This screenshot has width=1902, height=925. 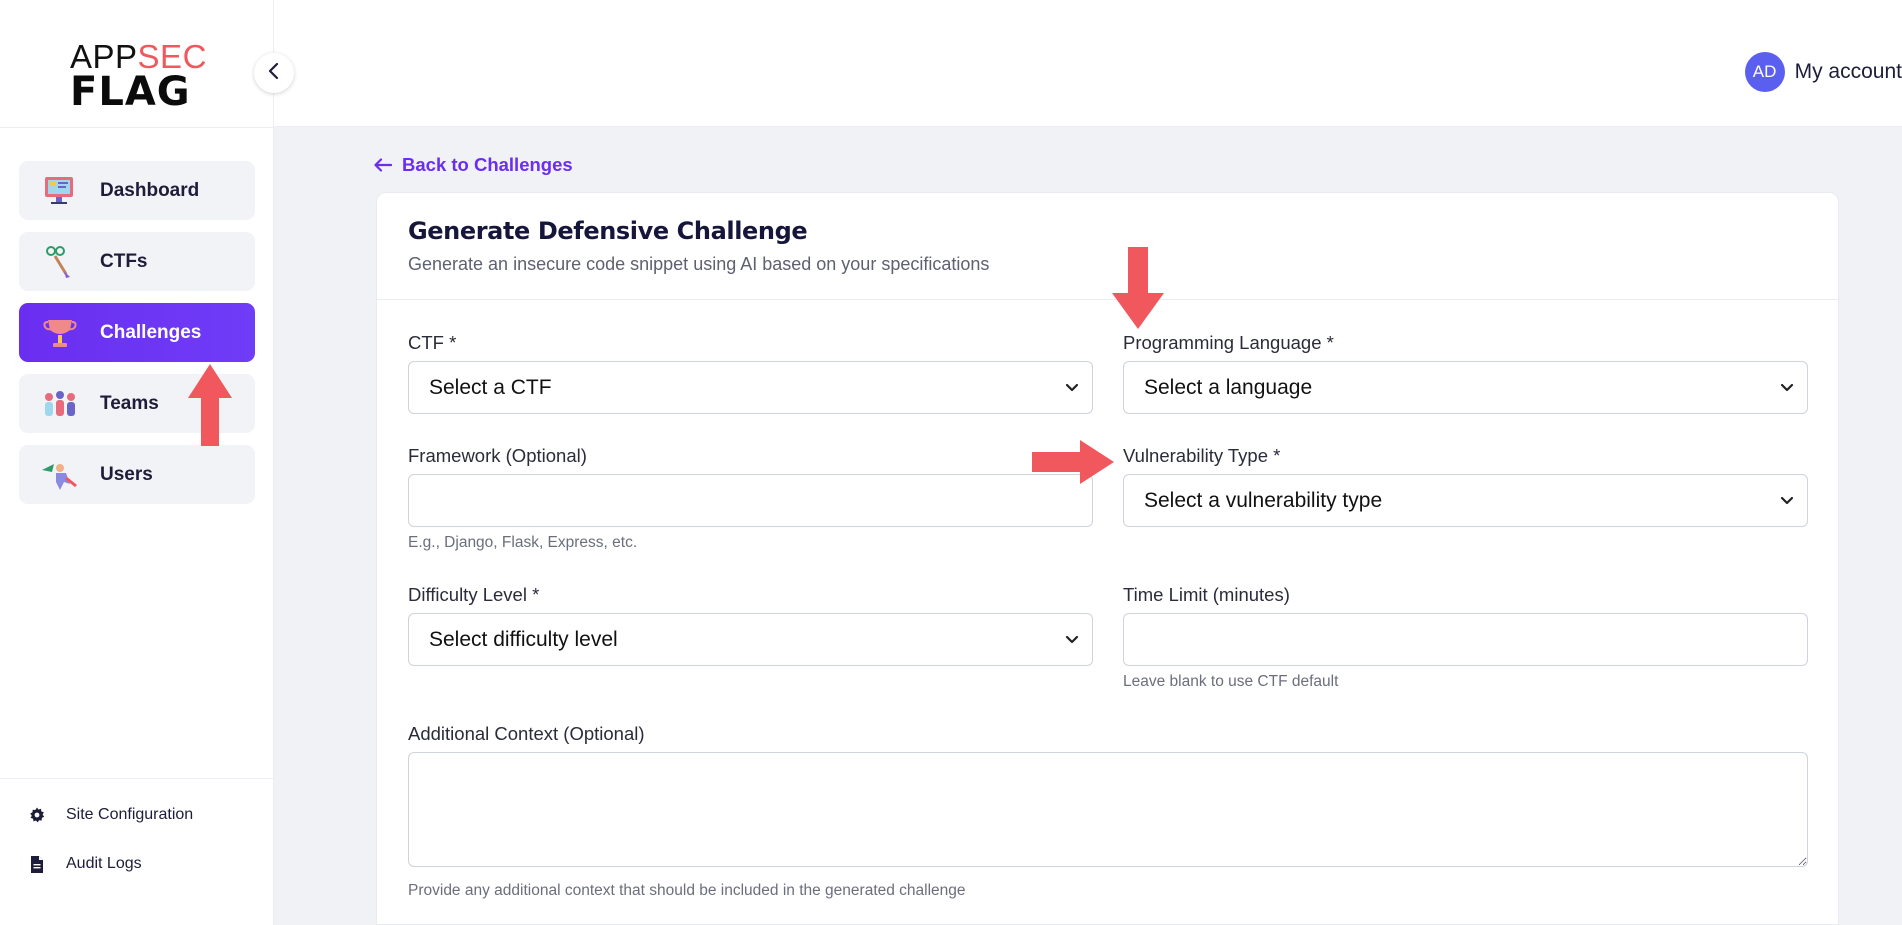 I want to click on ctf-select: Select a CTF, so click(x=750, y=387).